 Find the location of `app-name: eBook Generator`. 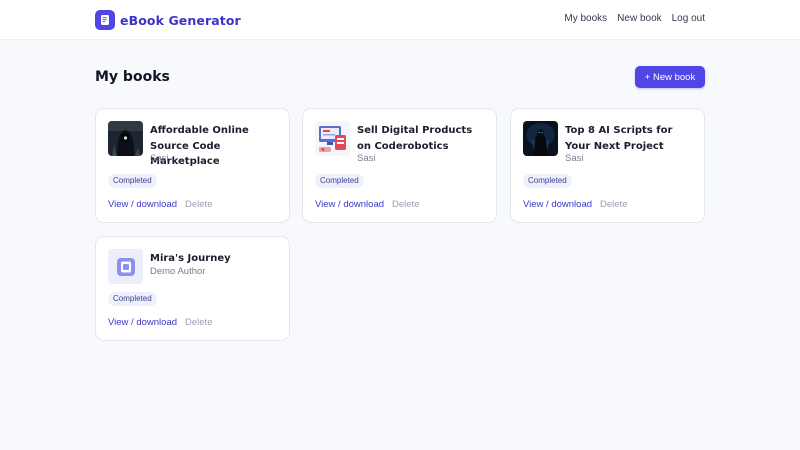

app-name: eBook Generator is located at coordinates (180, 20).